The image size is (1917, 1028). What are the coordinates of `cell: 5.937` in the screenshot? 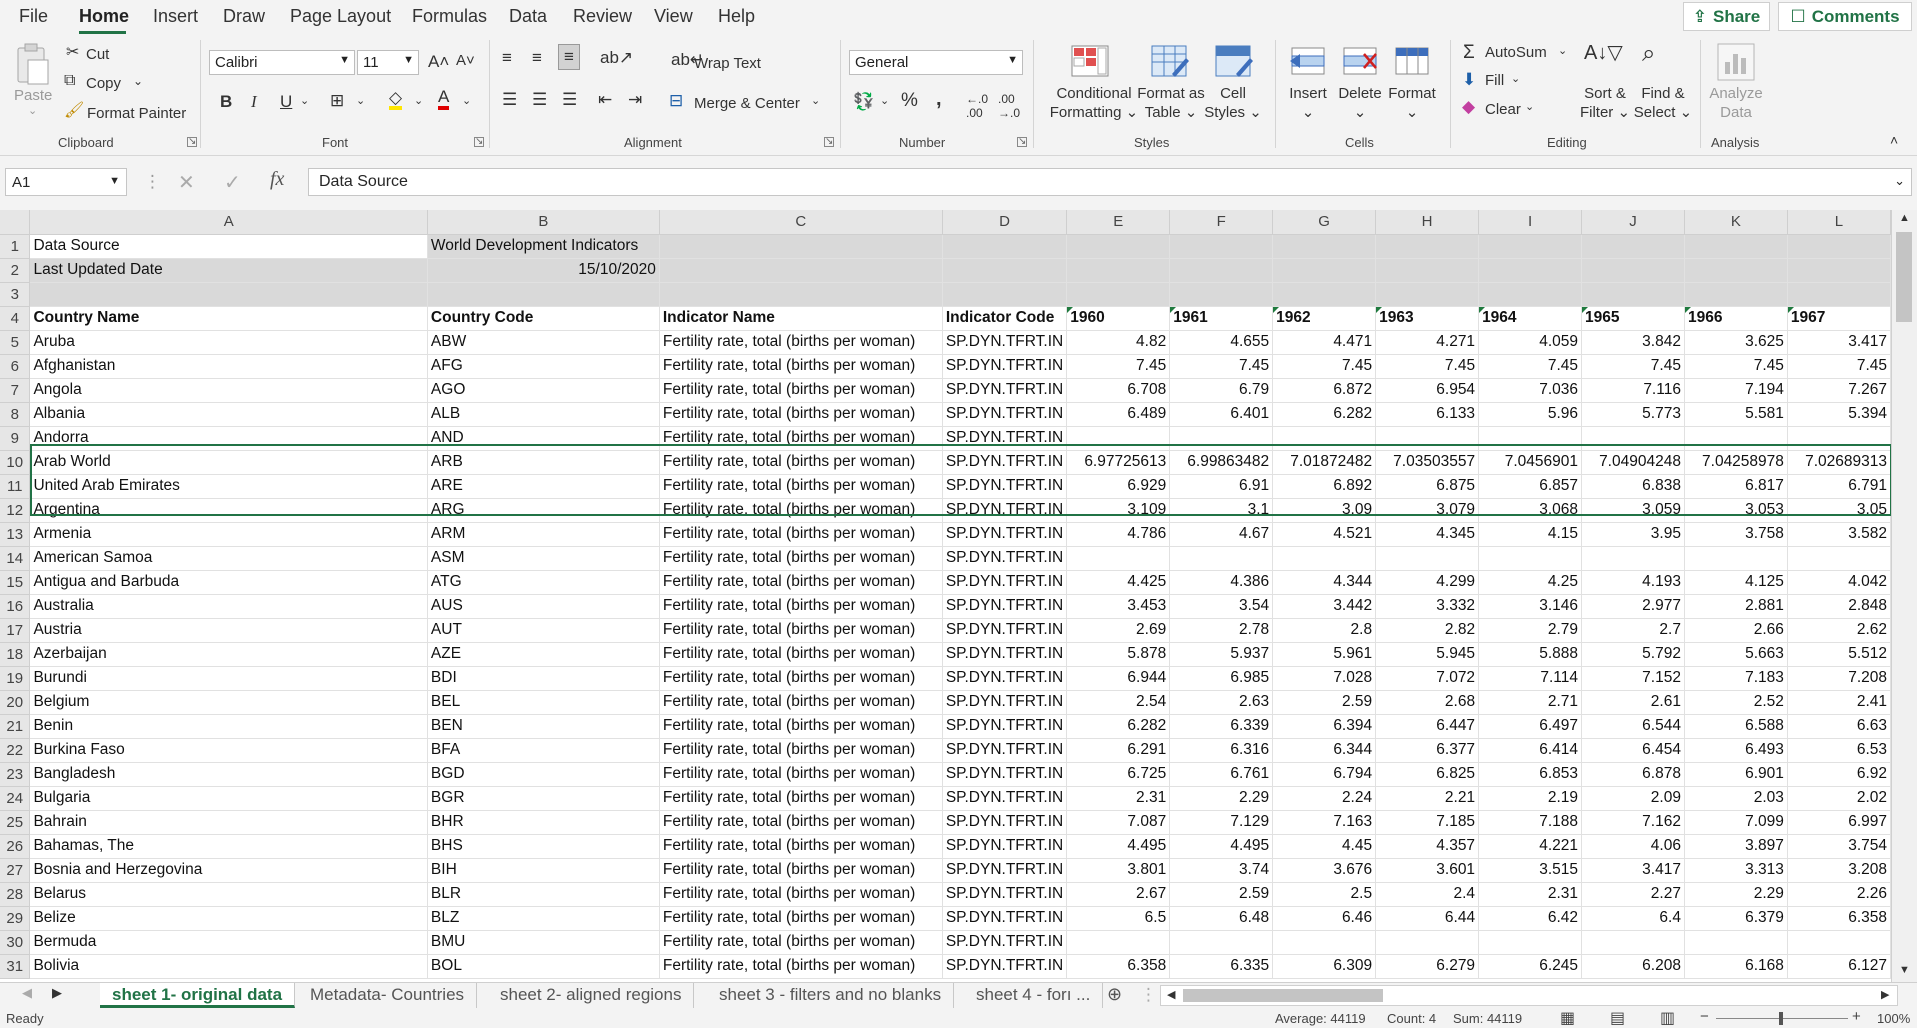 It's located at (1221, 654).